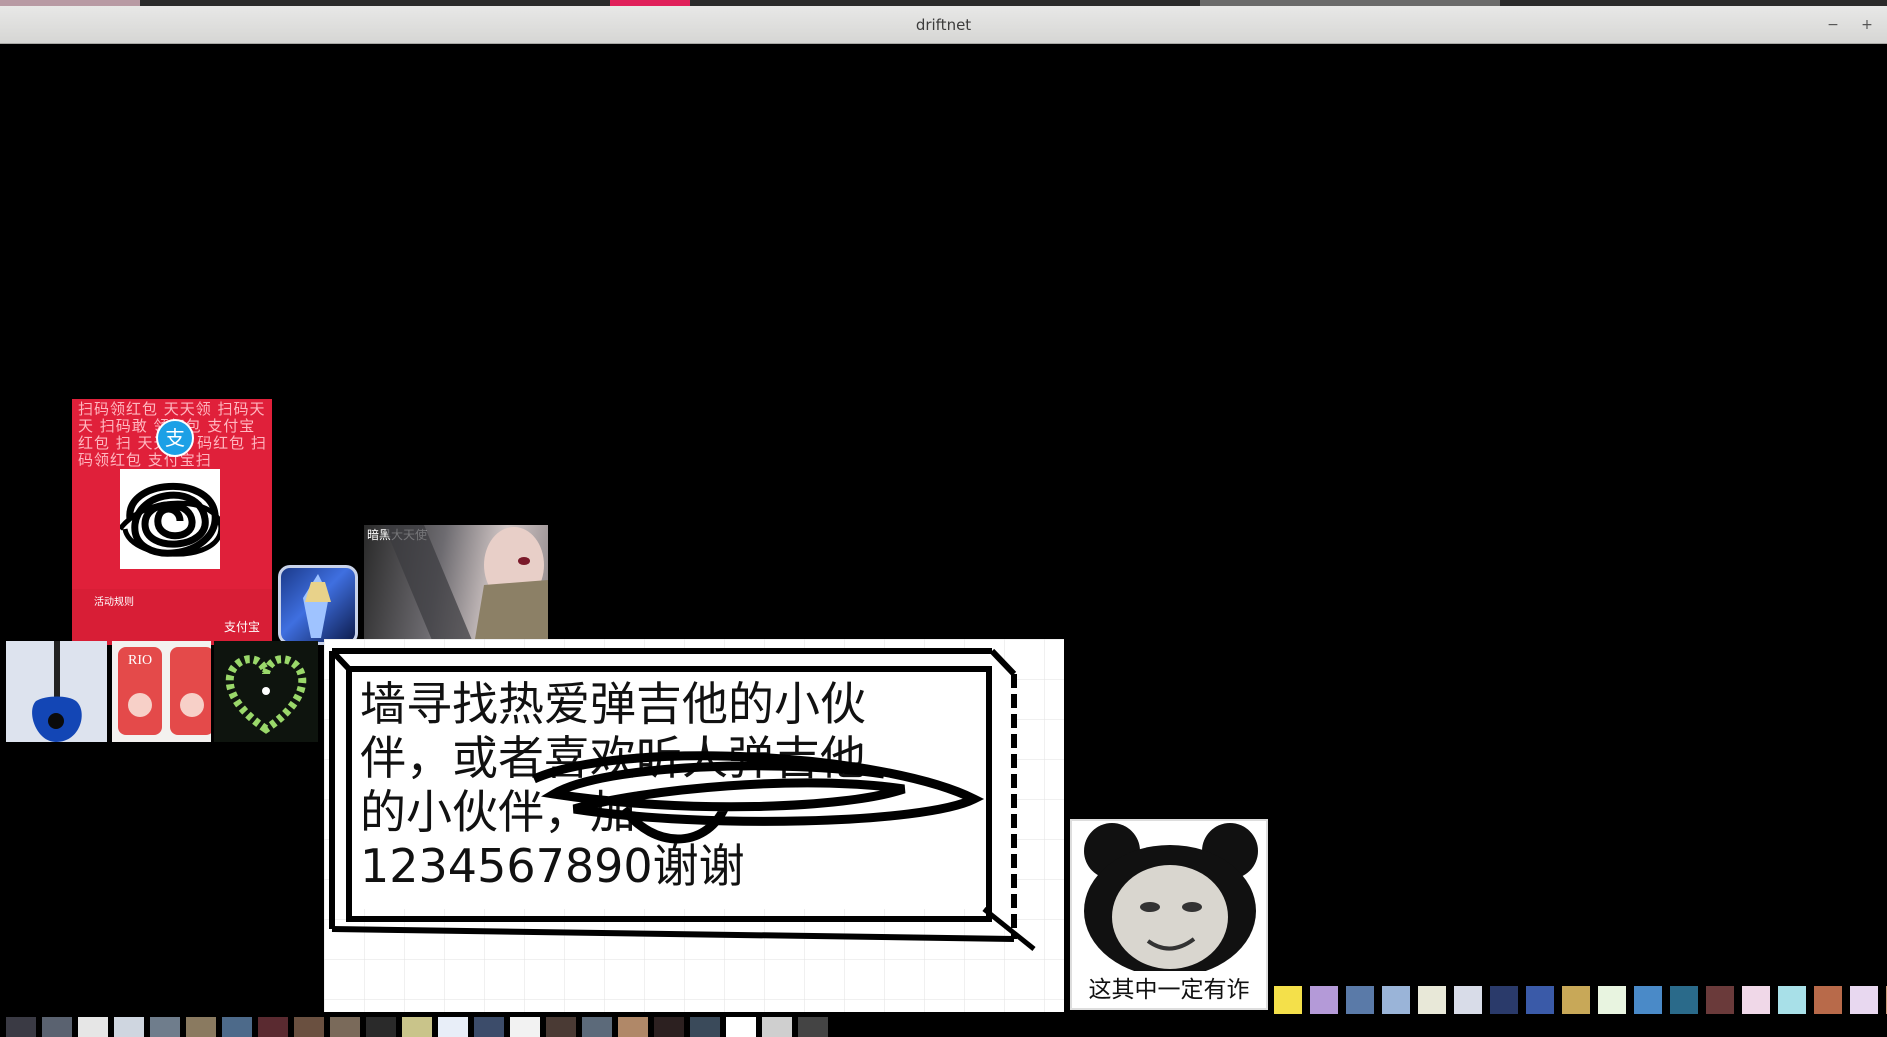  What do you see at coordinates (466, 585) in the screenshot?
I see `warrior-face-icon` at bounding box center [466, 585].